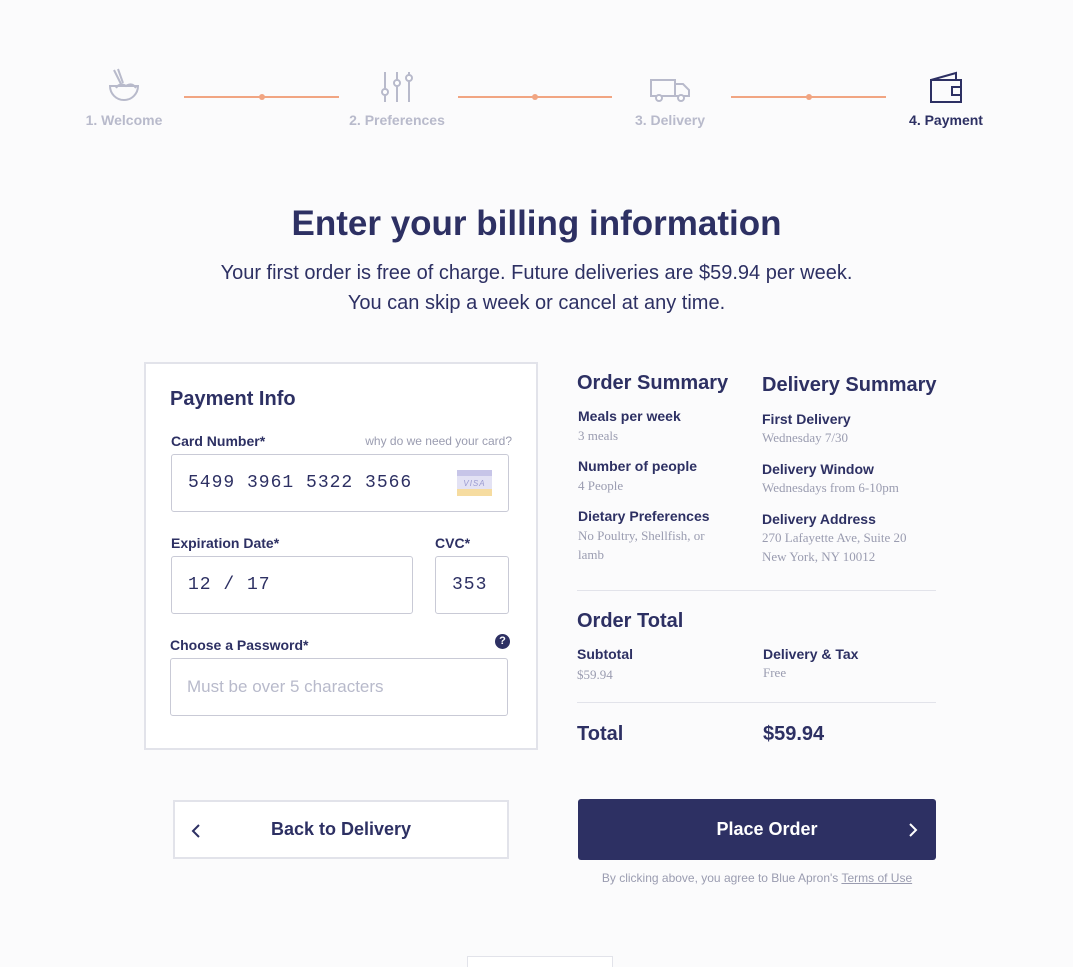 The width and height of the screenshot is (1073, 967). I want to click on step-label: 3. Delivery, so click(670, 120).